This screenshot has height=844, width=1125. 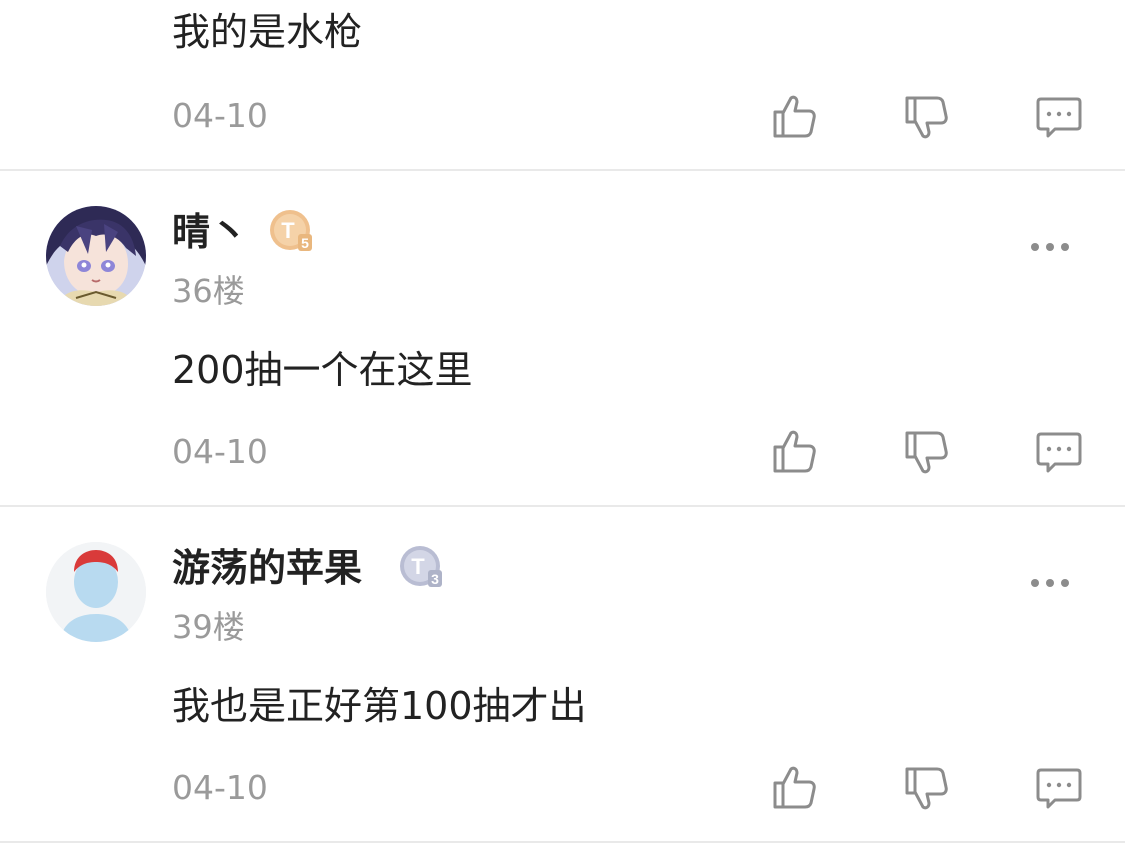 I want to click on svg-text: 5, so click(x=305, y=243).